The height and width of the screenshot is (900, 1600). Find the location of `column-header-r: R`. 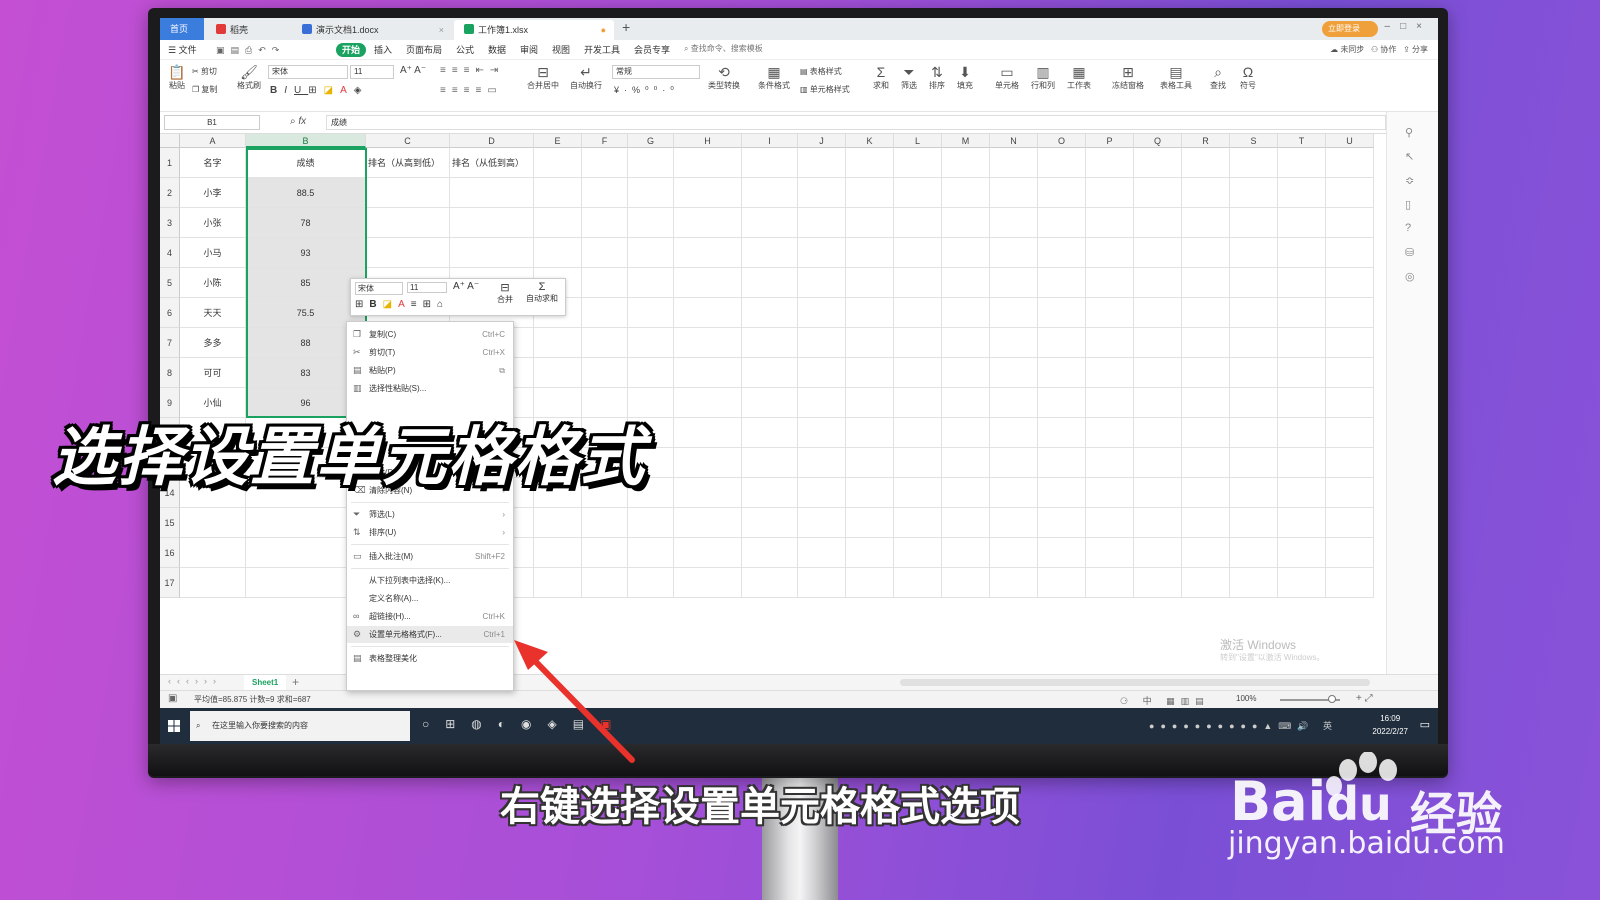

column-header-r: R is located at coordinates (1206, 141).